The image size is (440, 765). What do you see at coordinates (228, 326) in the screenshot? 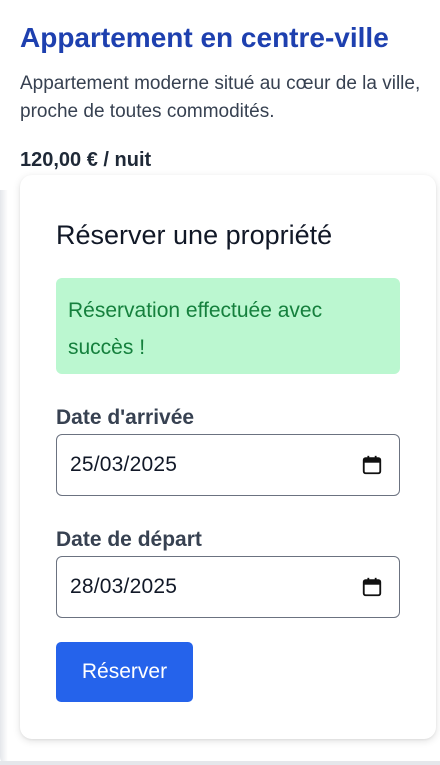
I see `success-alert: Réservation effectuée avec succès !` at bounding box center [228, 326].